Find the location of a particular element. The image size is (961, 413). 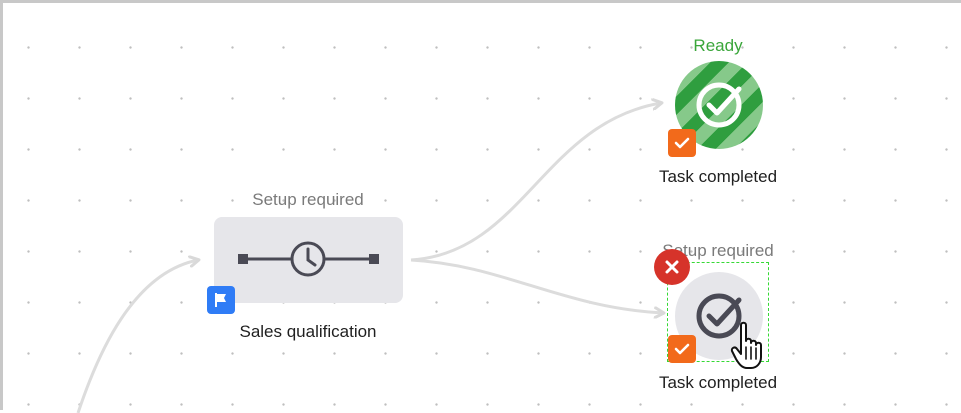

ready-task-status: Ready is located at coordinates (718, 45).